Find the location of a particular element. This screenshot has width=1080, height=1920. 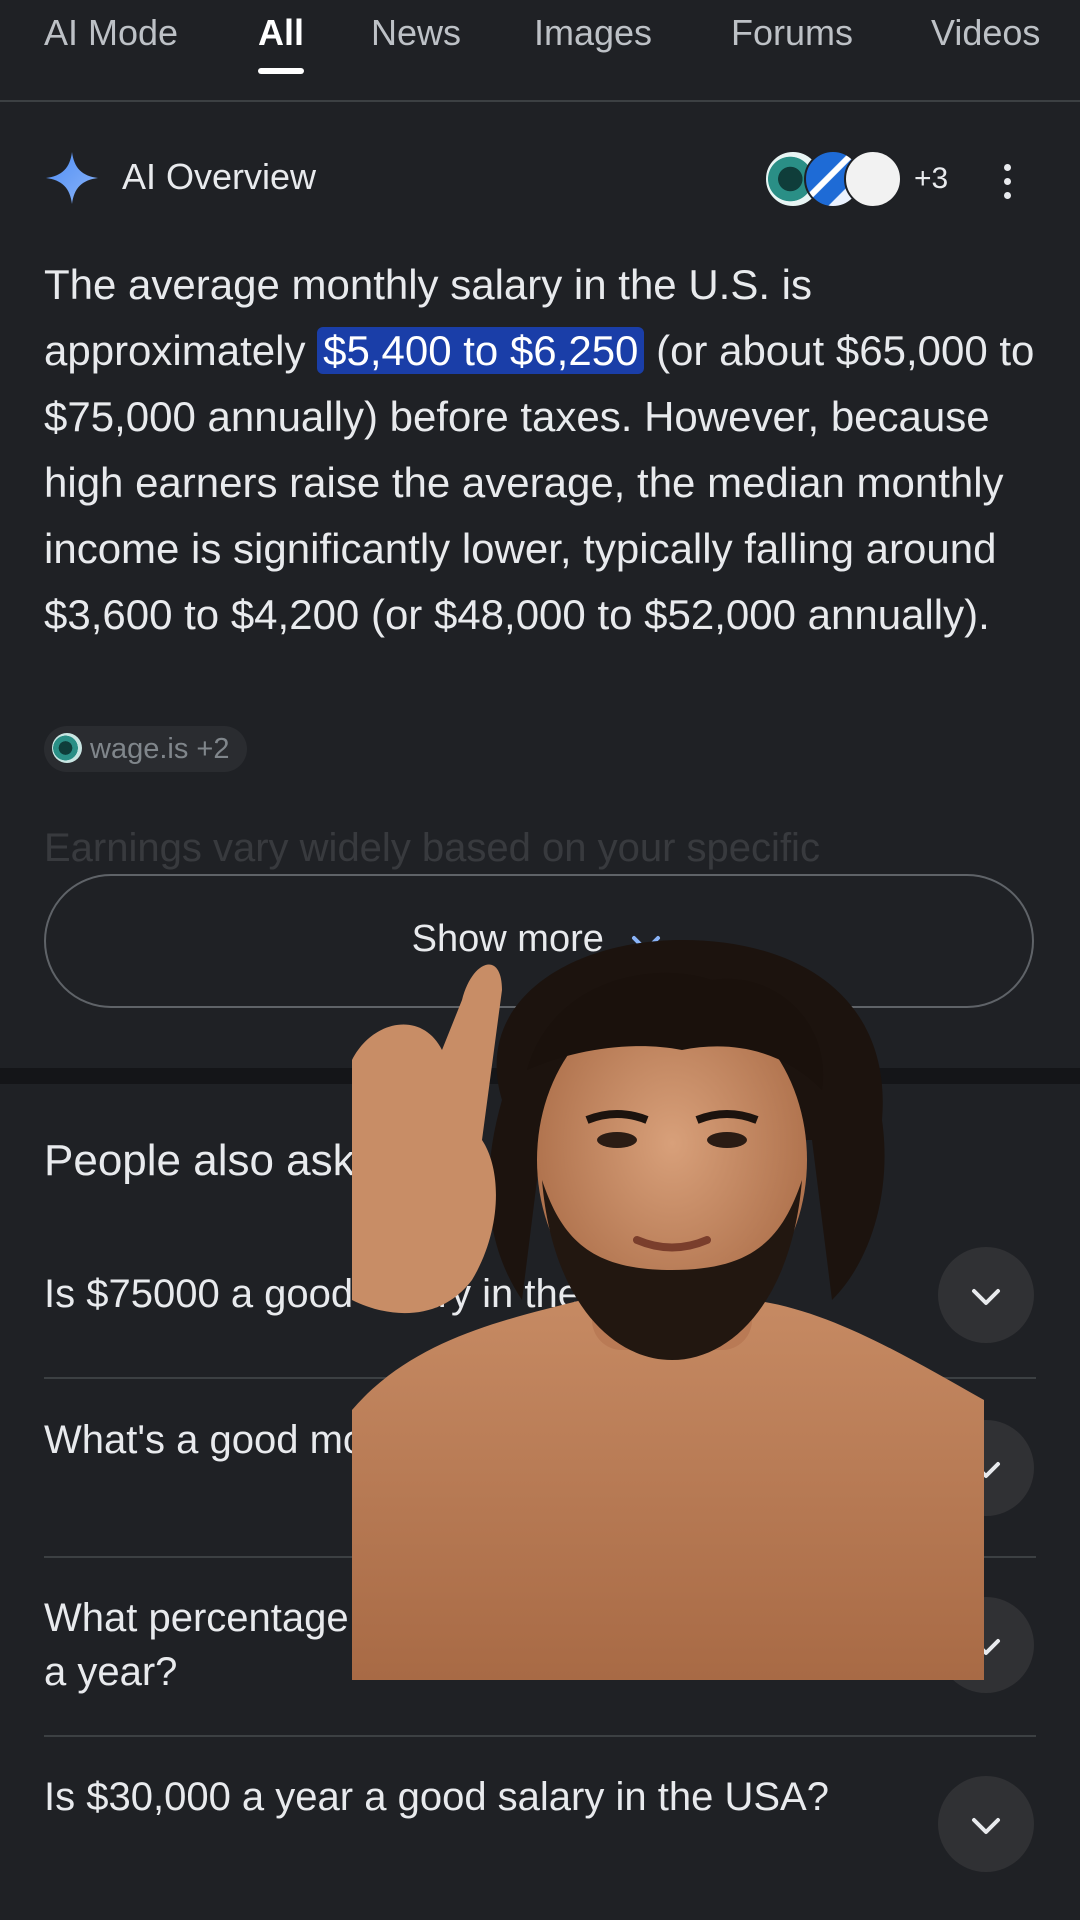

tab-videos: Videos is located at coordinates (985, 33).